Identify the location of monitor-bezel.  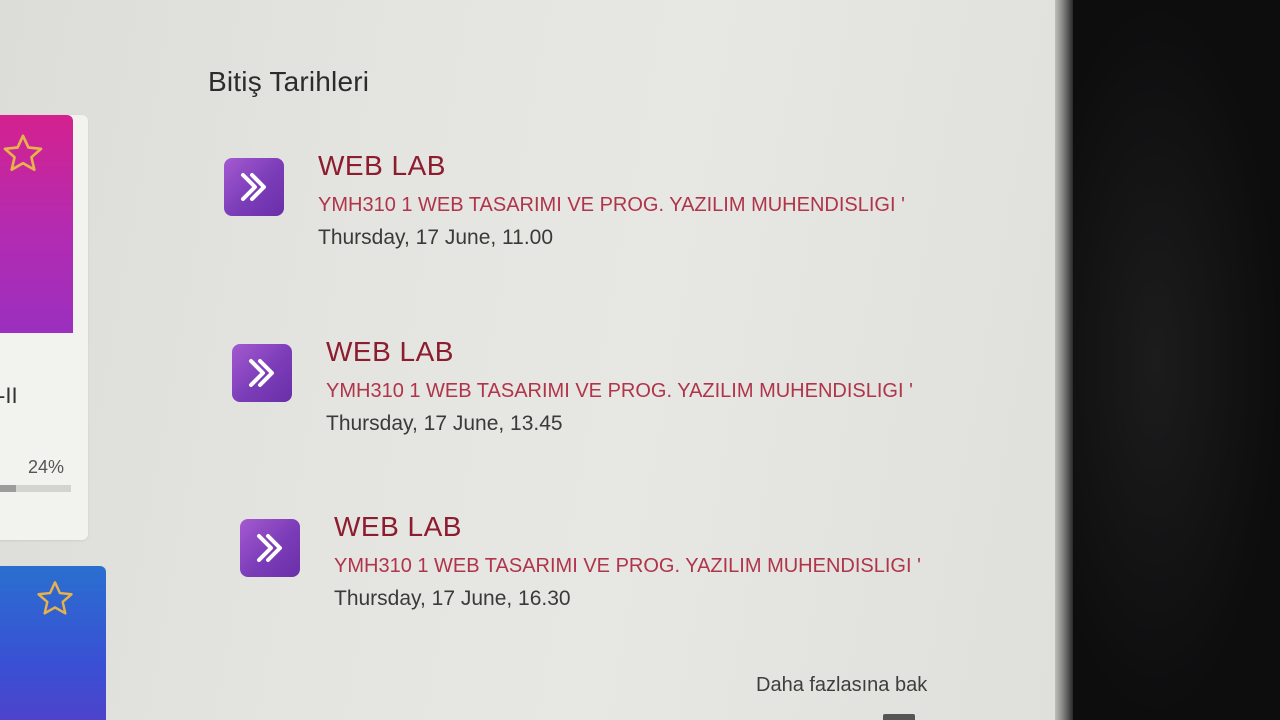
(1064, 360).